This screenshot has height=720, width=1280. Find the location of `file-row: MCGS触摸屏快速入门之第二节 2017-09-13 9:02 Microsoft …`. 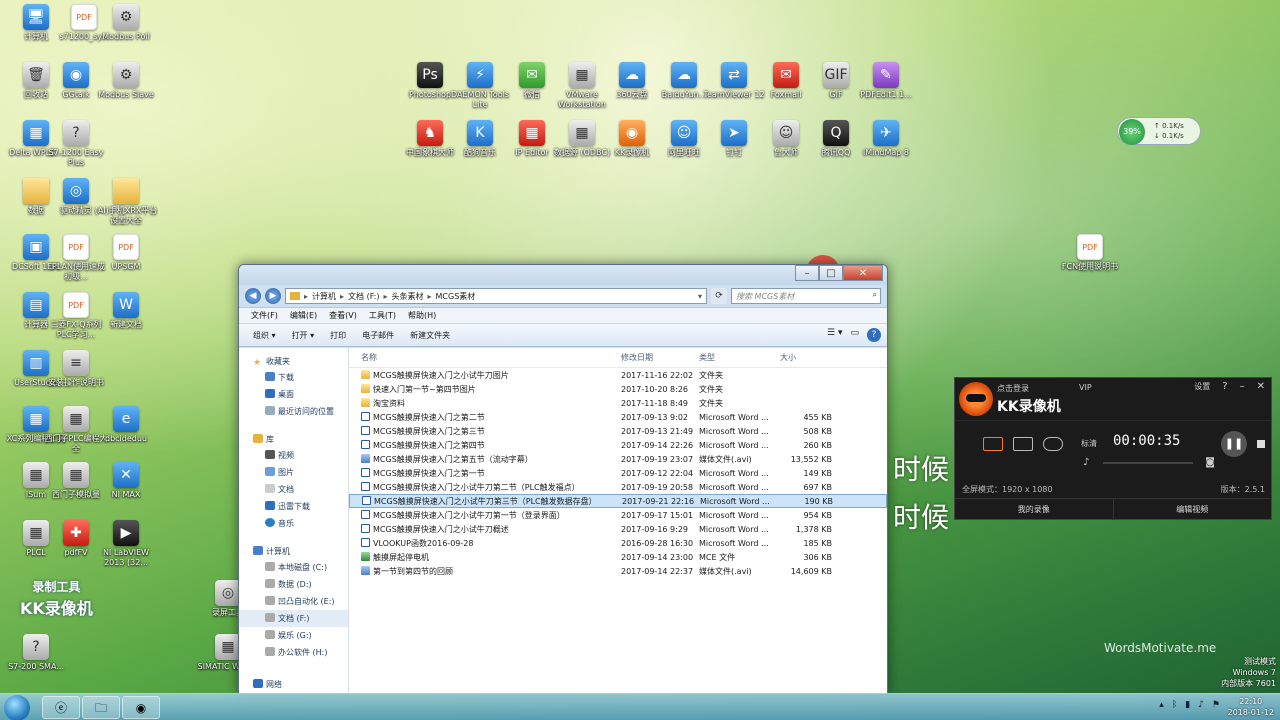

file-row: MCGS触摸屏快速入门之第二节 2017-09-13 9:02 Microsoft … is located at coordinates (618, 417).